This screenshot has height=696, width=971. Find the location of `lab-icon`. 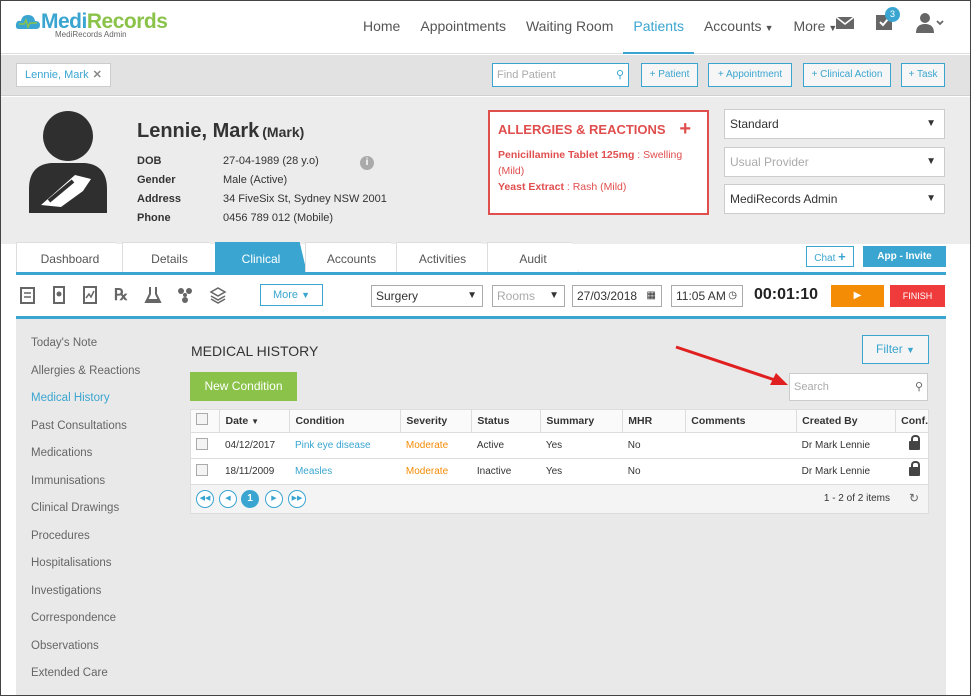

lab-icon is located at coordinates (153, 295).